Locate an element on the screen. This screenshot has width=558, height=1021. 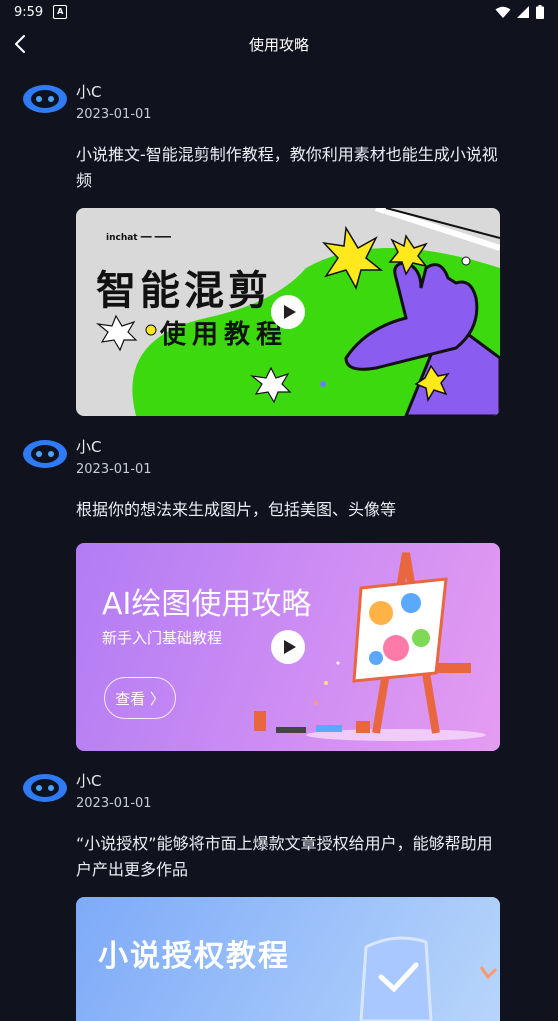
view-button: 查看 〉 is located at coordinates (140, 698).